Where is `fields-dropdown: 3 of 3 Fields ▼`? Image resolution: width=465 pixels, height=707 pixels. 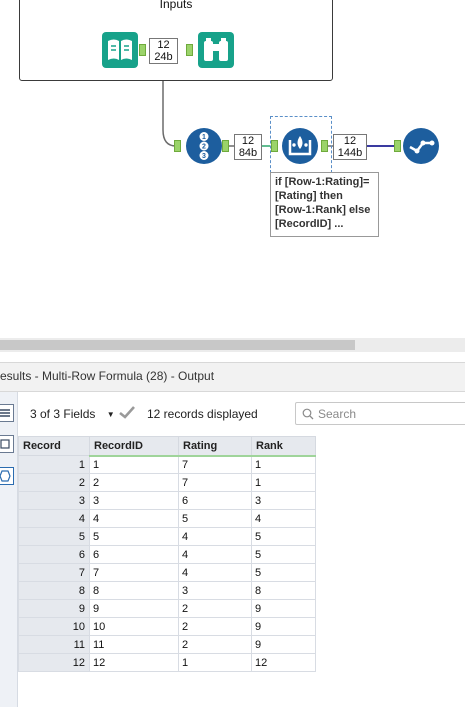 fields-dropdown: 3 of 3 Fields ▼ is located at coordinates (72, 414).